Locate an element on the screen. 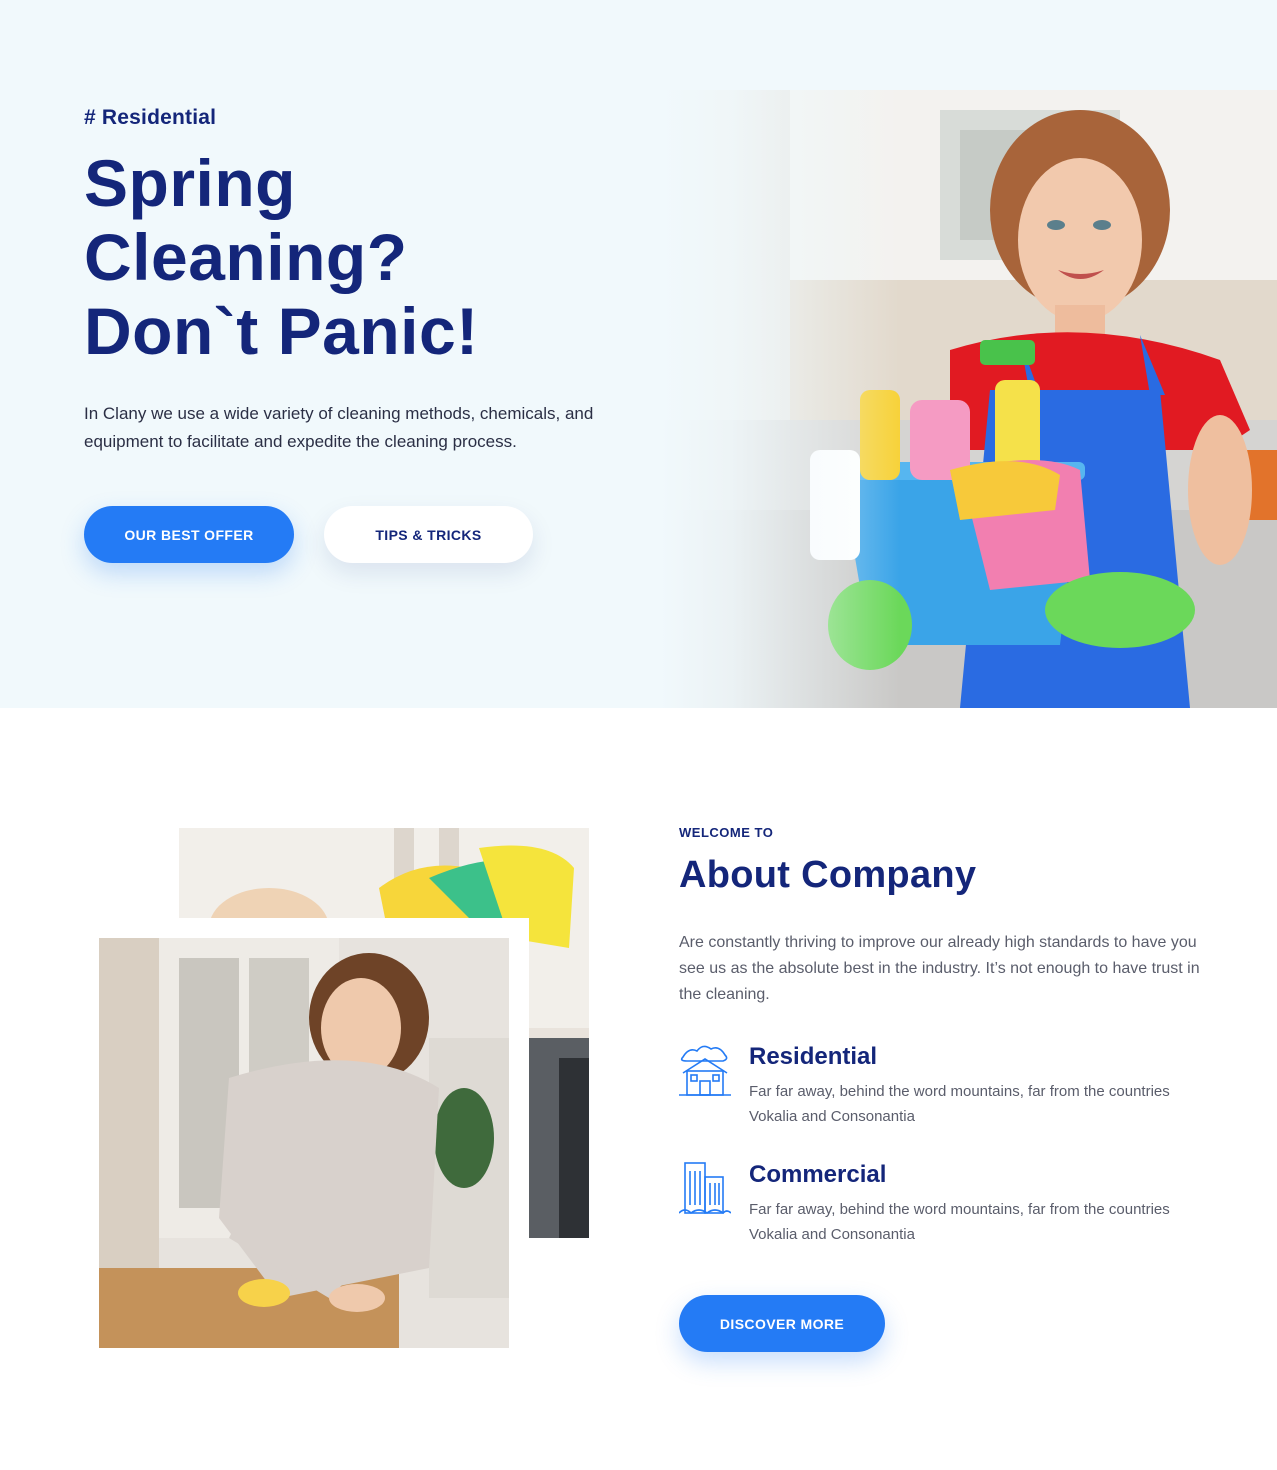 The width and height of the screenshot is (1277, 1470). about-title: About Company is located at coordinates (828, 875).